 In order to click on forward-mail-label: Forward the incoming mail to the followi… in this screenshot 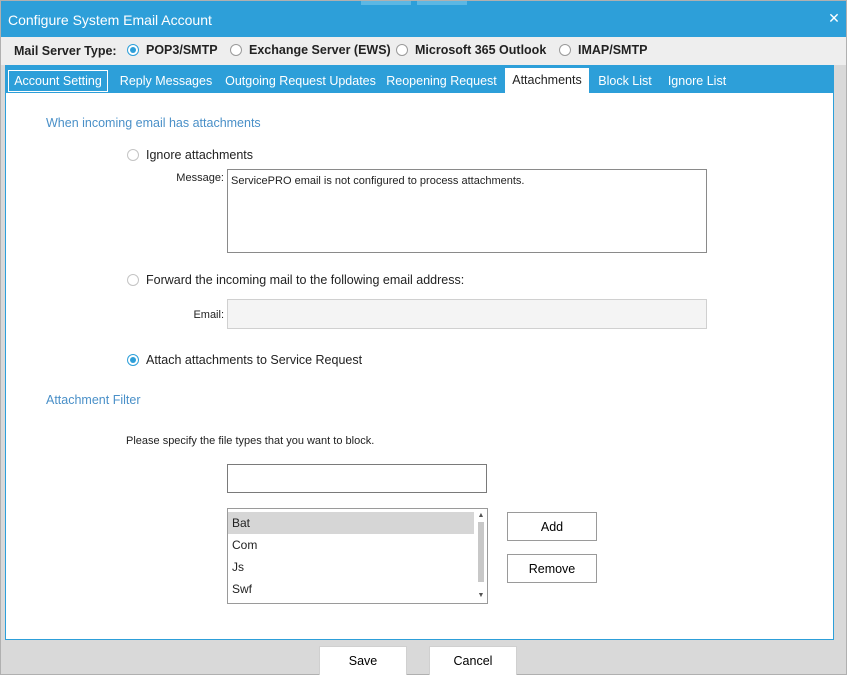, I will do `click(305, 280)`.